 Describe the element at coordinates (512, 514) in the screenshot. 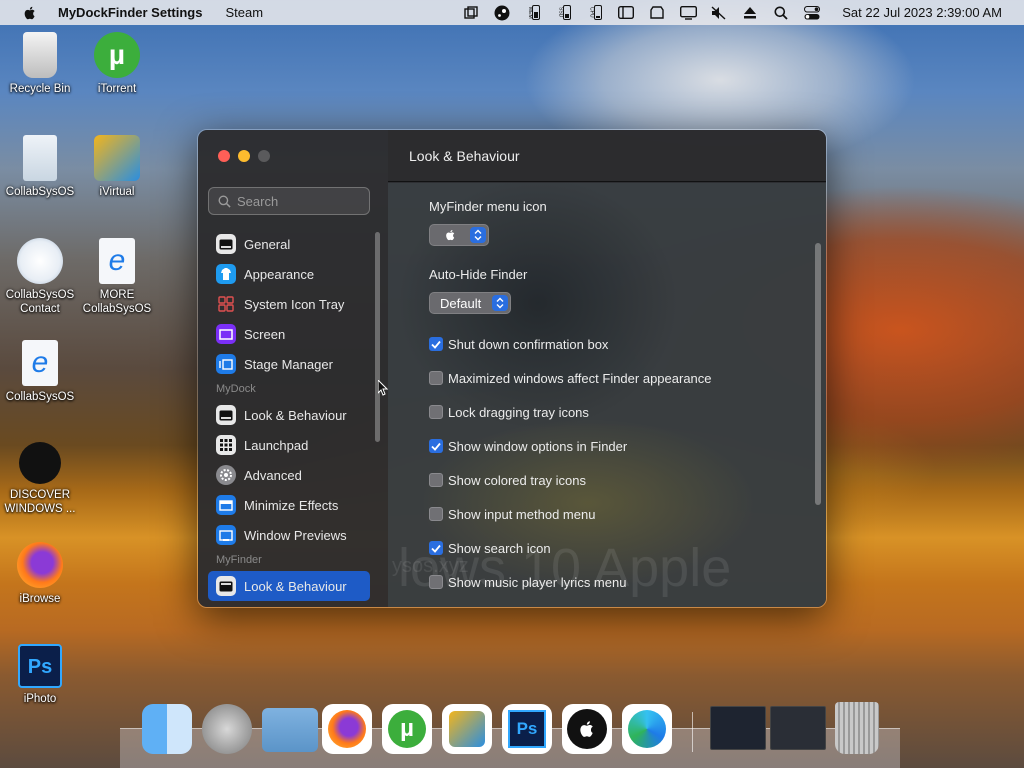

I see `checkbox-row: Show input method menu` at that location.